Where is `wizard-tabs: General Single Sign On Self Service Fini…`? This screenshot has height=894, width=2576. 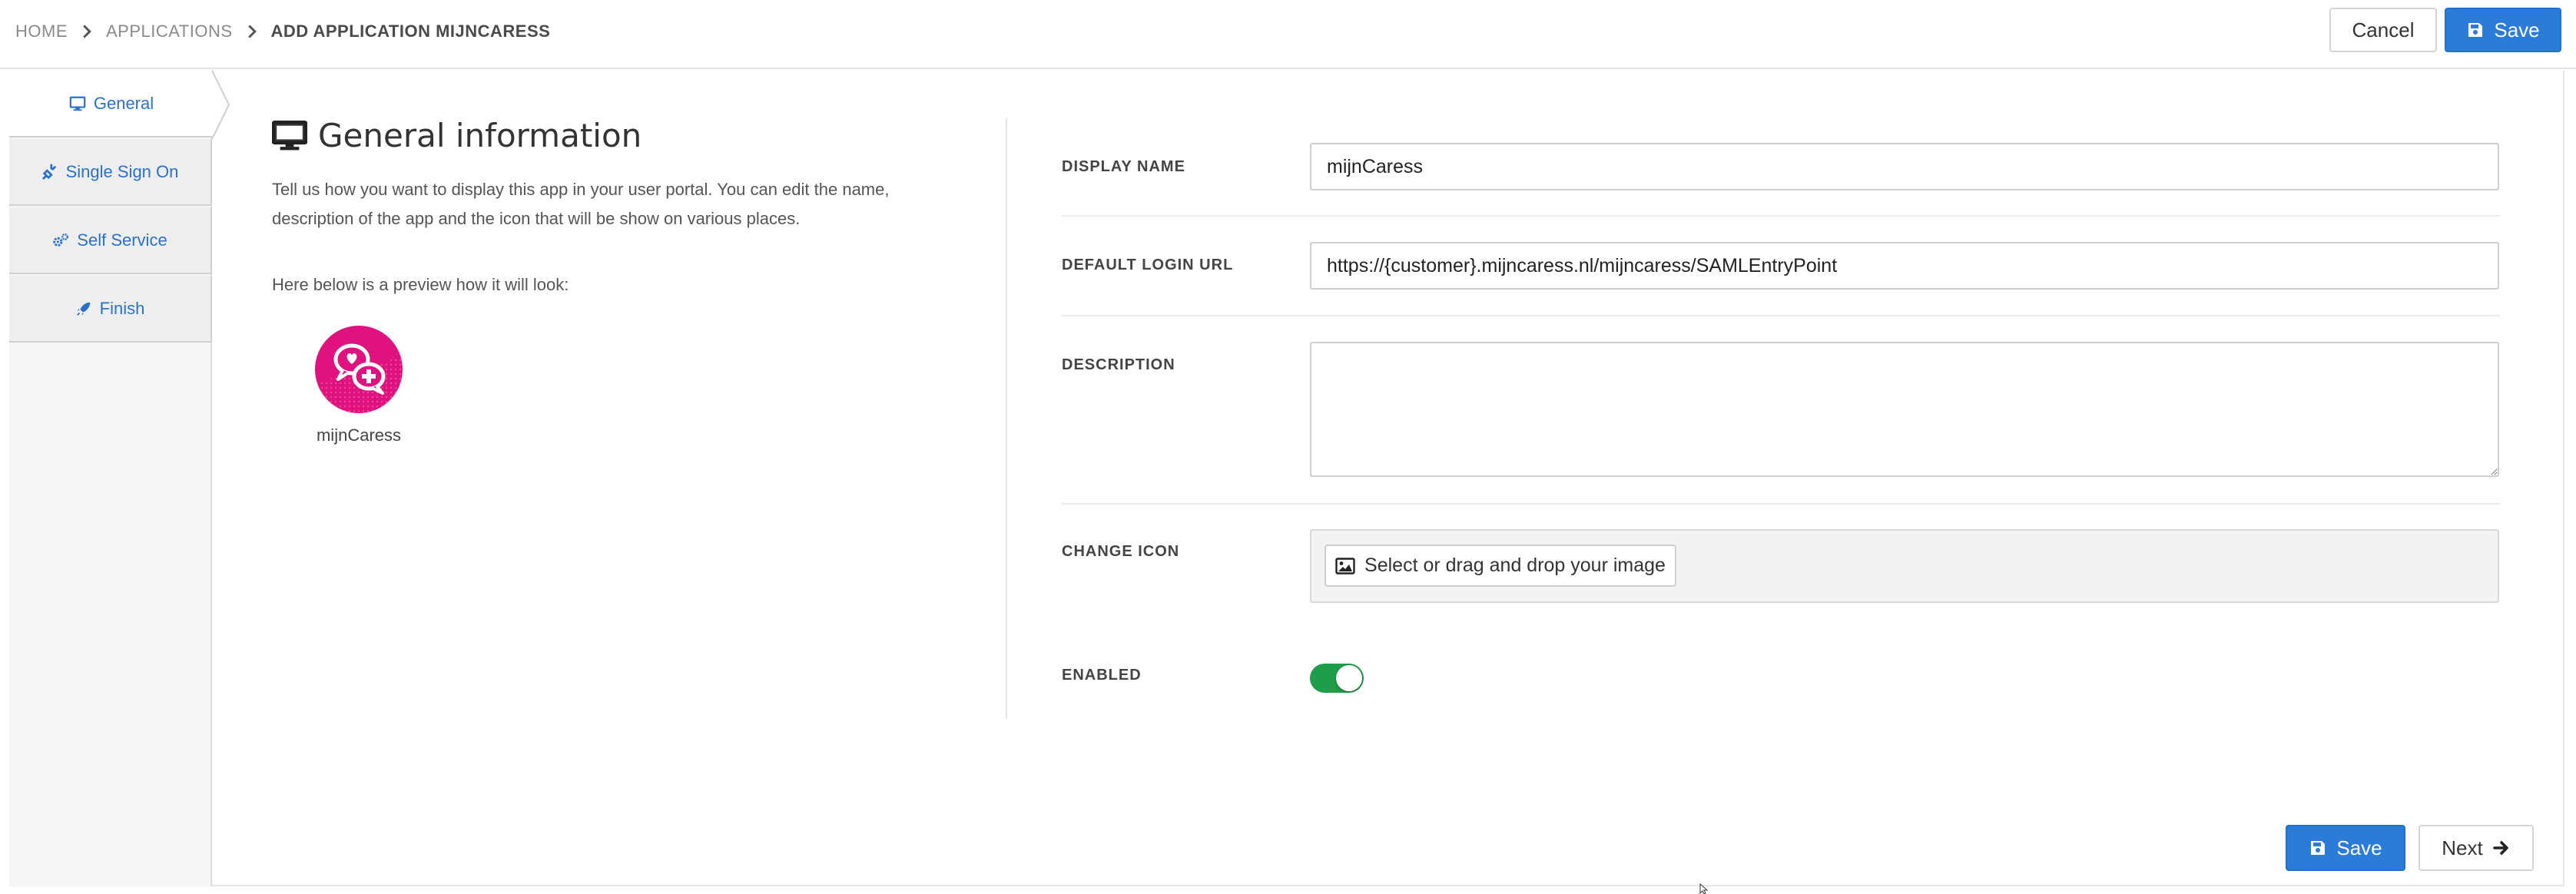
wizard-tabs: General Single Sign On Self Service Fini… is located at coordinates (119, 478).